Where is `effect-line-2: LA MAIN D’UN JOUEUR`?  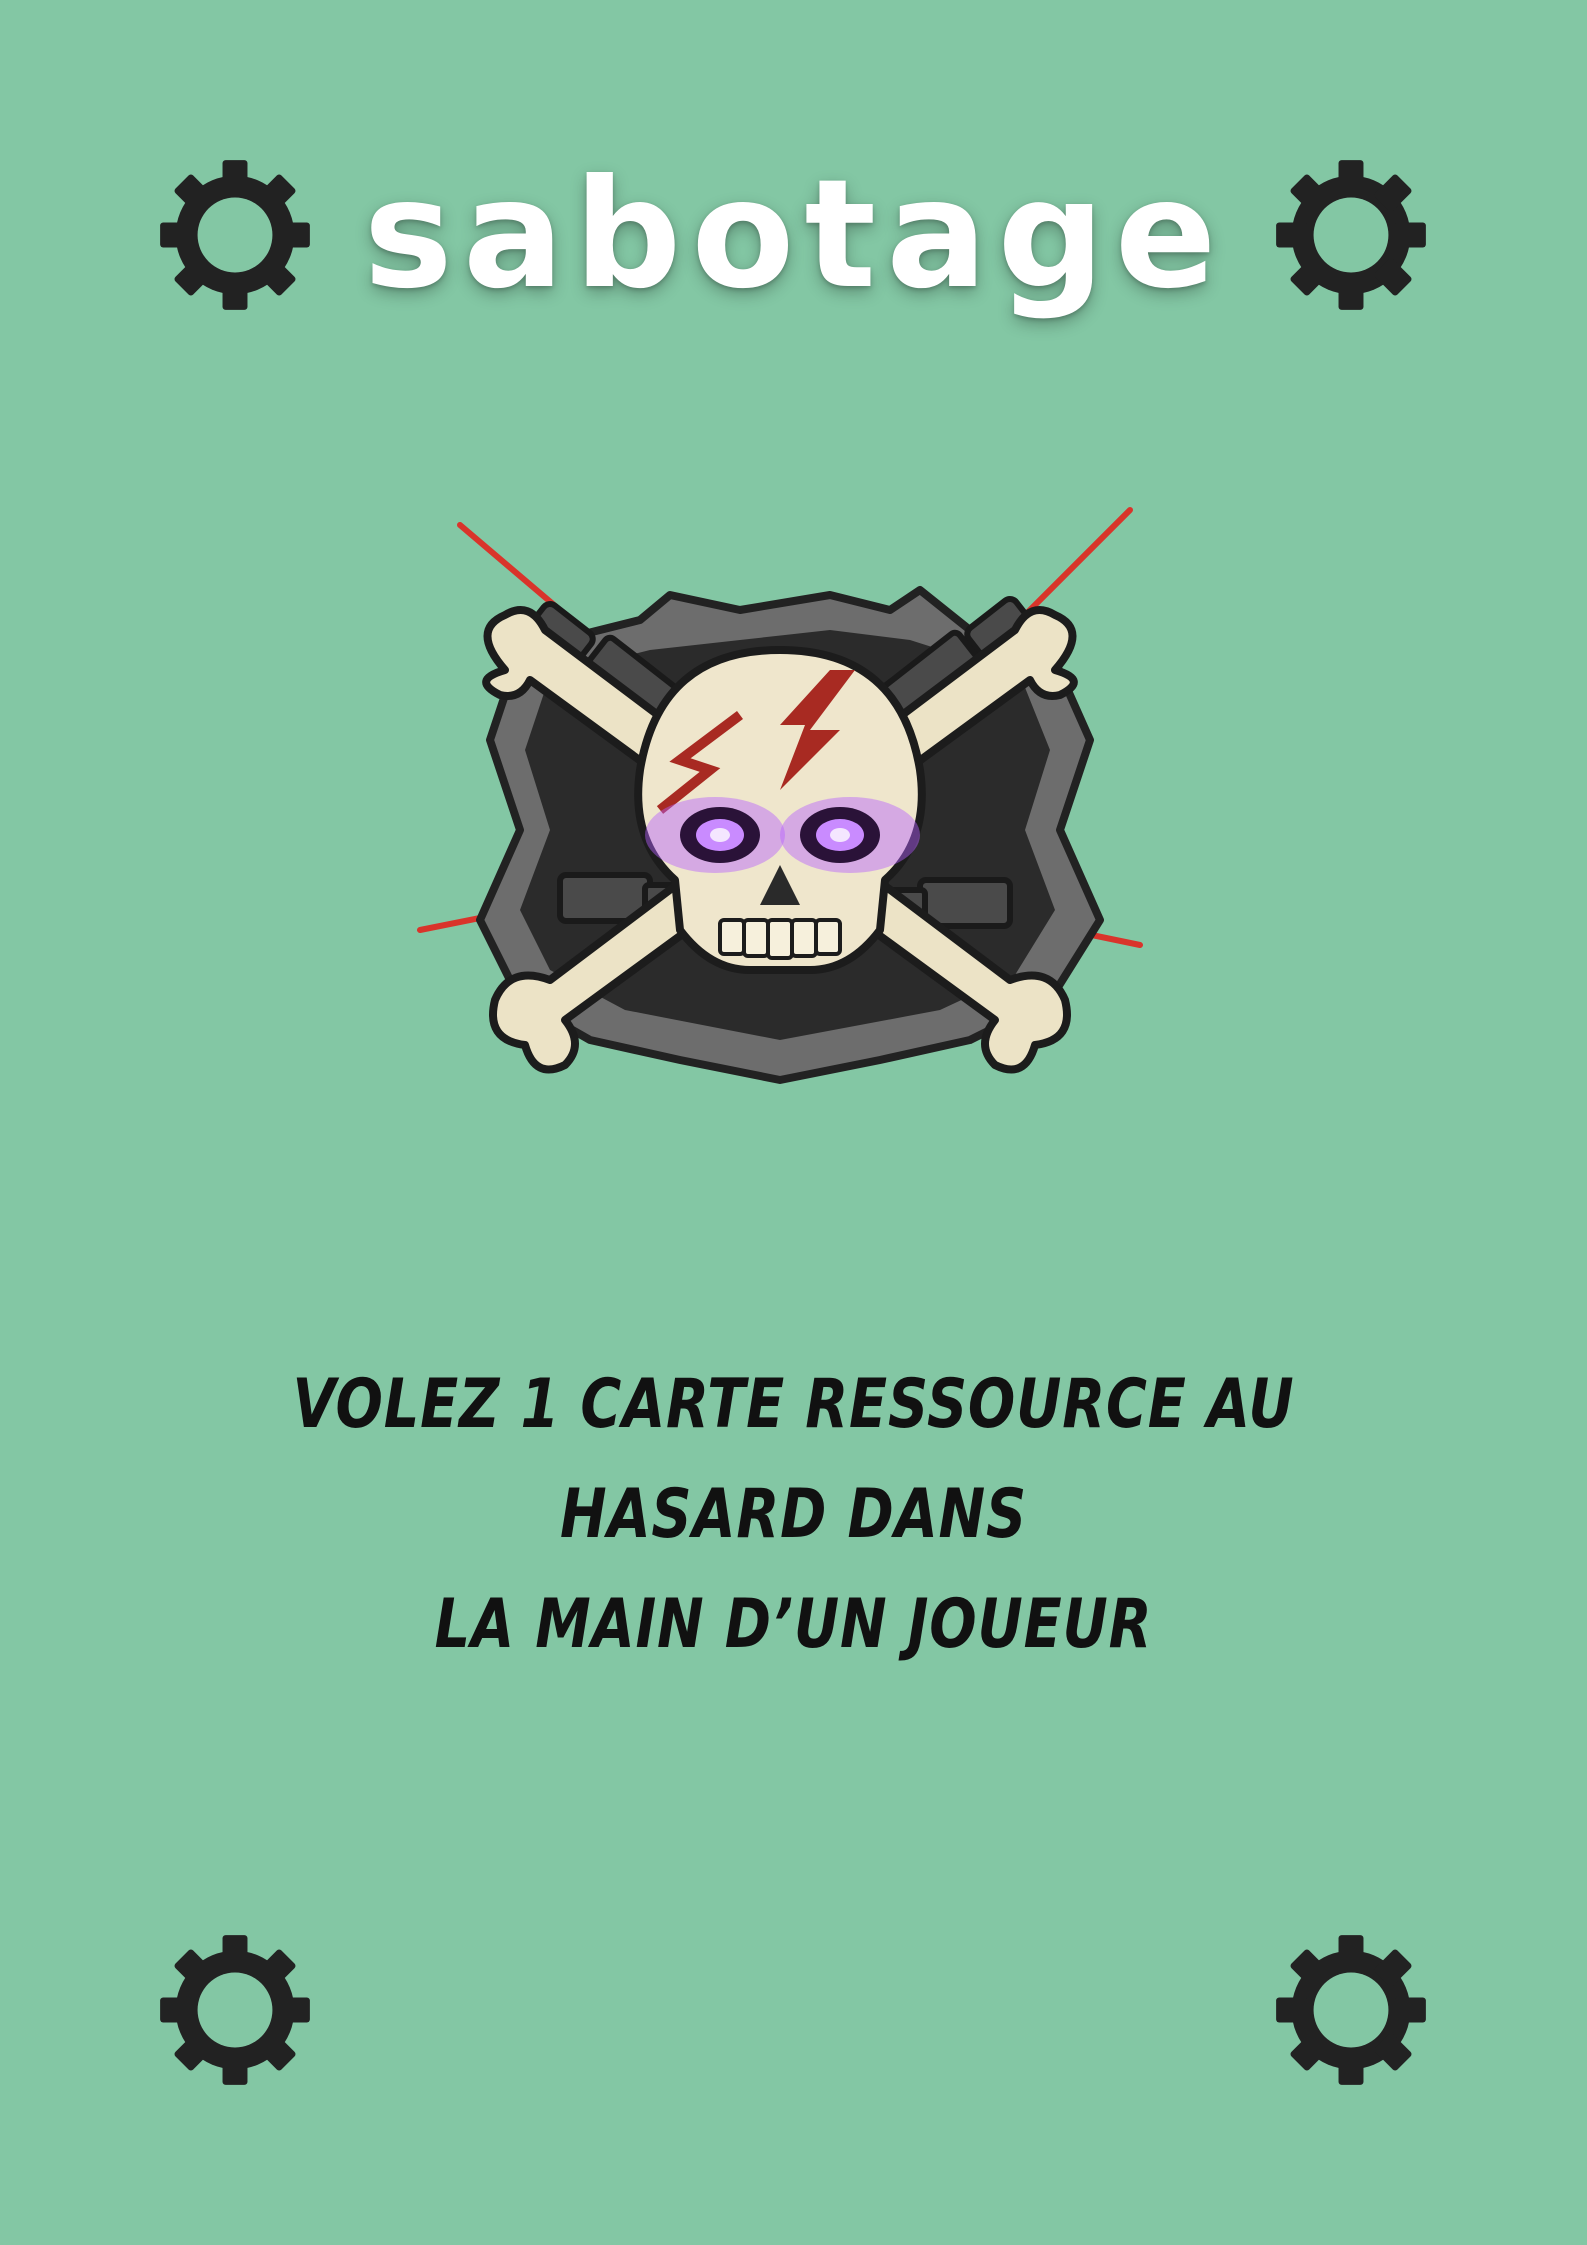 effect-line-2: LA MAIN D’UN JOUEUR is located at coordinates (793, 1624).